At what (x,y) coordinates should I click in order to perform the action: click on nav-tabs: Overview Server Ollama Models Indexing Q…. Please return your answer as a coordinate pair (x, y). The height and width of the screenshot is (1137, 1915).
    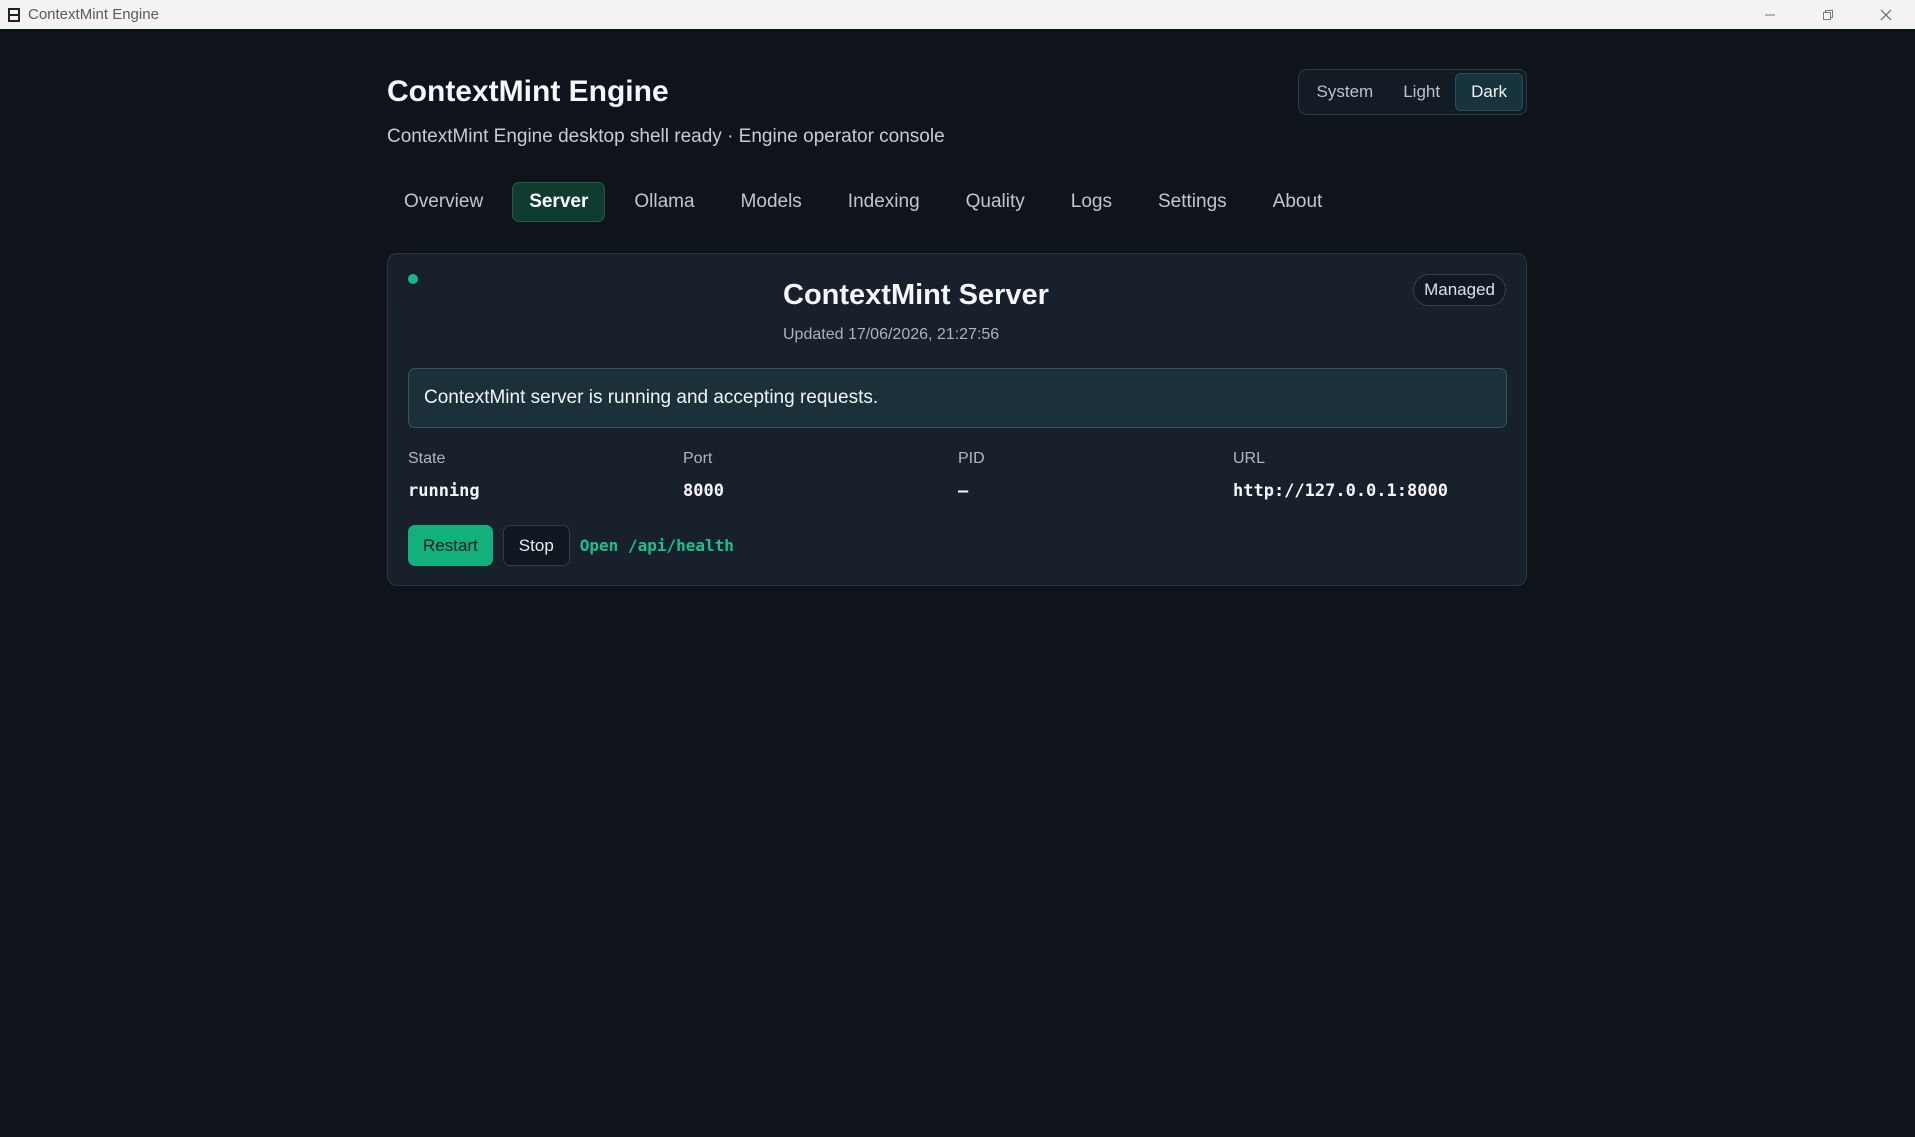
    Looking at the image, I should click on (868, 202).